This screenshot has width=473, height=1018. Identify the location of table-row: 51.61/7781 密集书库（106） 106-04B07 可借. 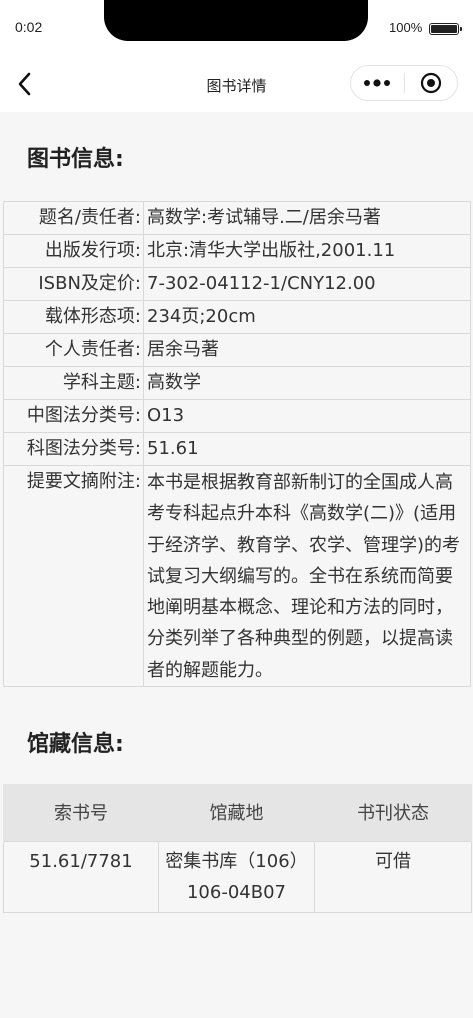
(237, 876).